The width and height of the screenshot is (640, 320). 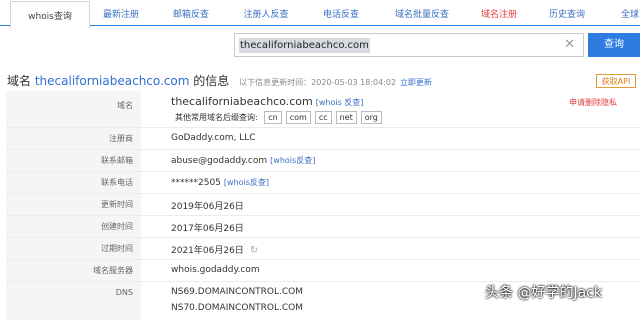 What do you see at coordinates (73, 226) in the screenshot?
I see `row-label: 创建时间` at bounding box center [73, 226].